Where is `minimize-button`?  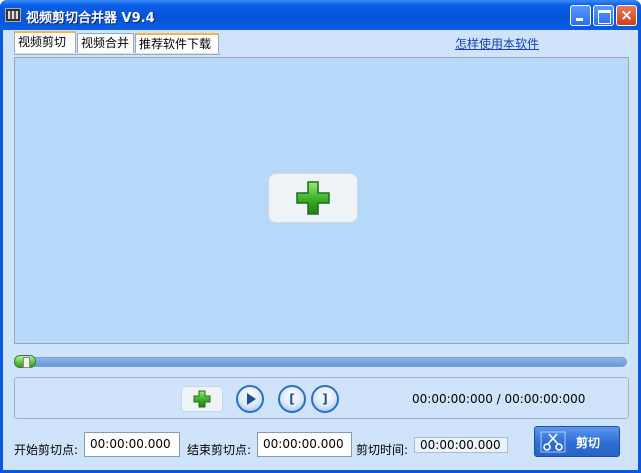 minimize-button is located at coordinates (580, 15).